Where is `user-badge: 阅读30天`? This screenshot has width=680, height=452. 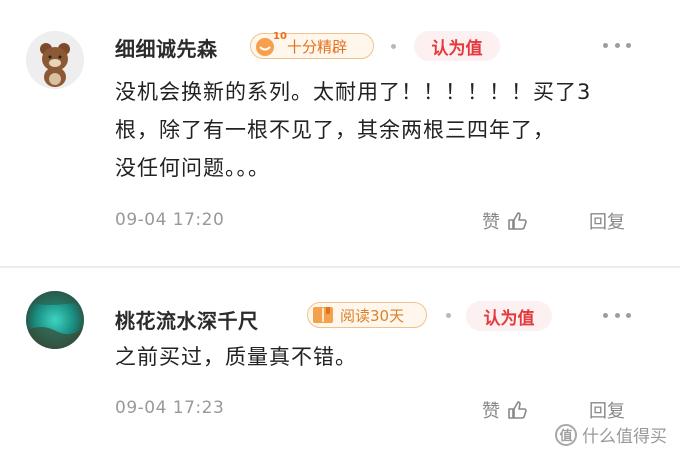
user-badge: 阅读30天 is located at coordinates (367, 315).